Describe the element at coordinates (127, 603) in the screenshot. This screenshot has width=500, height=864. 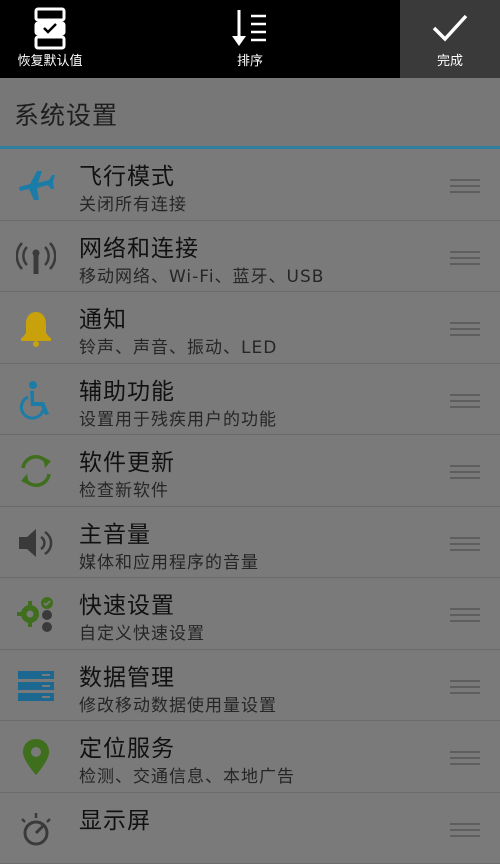
I see `item-title: 快速设置` at that location.